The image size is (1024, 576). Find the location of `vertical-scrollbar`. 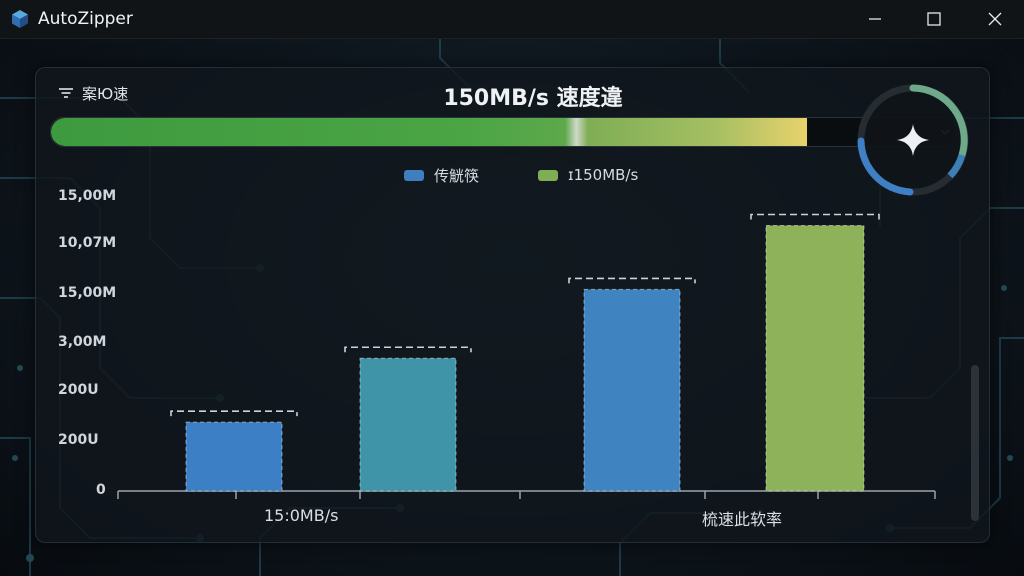

vertical-scrollbar is located at coordinates (975, 443).